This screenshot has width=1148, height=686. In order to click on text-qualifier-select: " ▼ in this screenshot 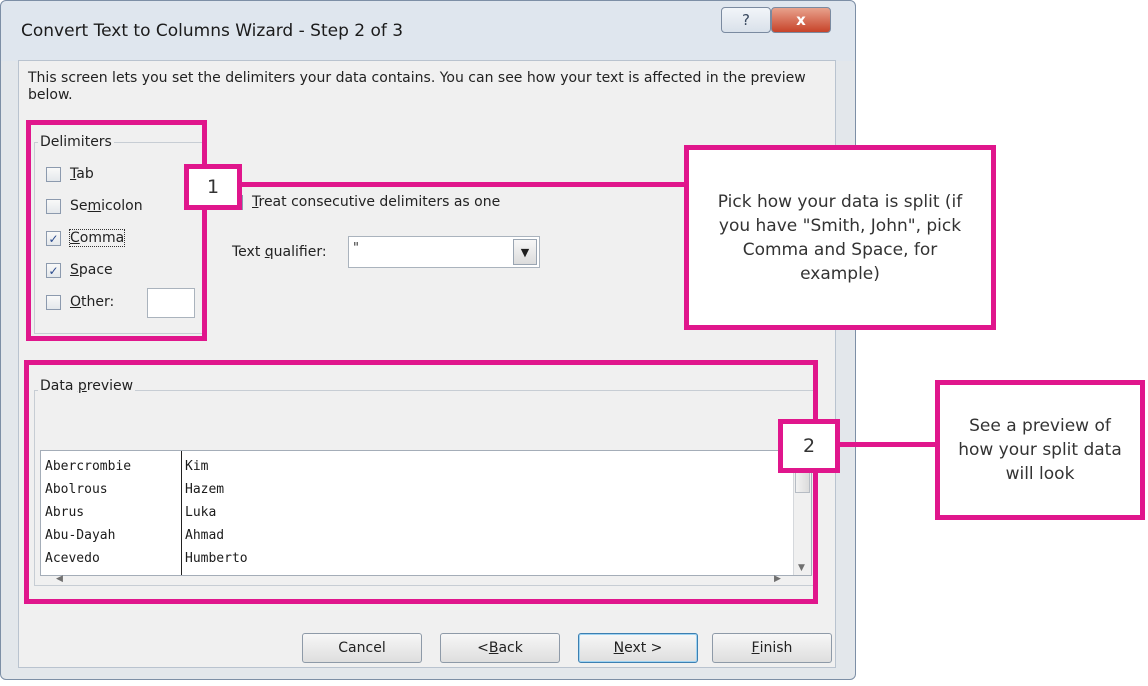, I will do `click(444, 252)`.